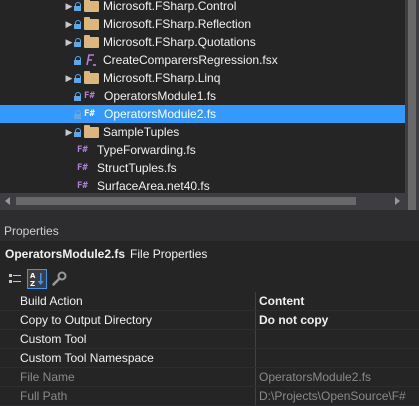  Describe the element at coordinates (337, 320) in the screenshot. I see `property-value: Do not copy` at that location.